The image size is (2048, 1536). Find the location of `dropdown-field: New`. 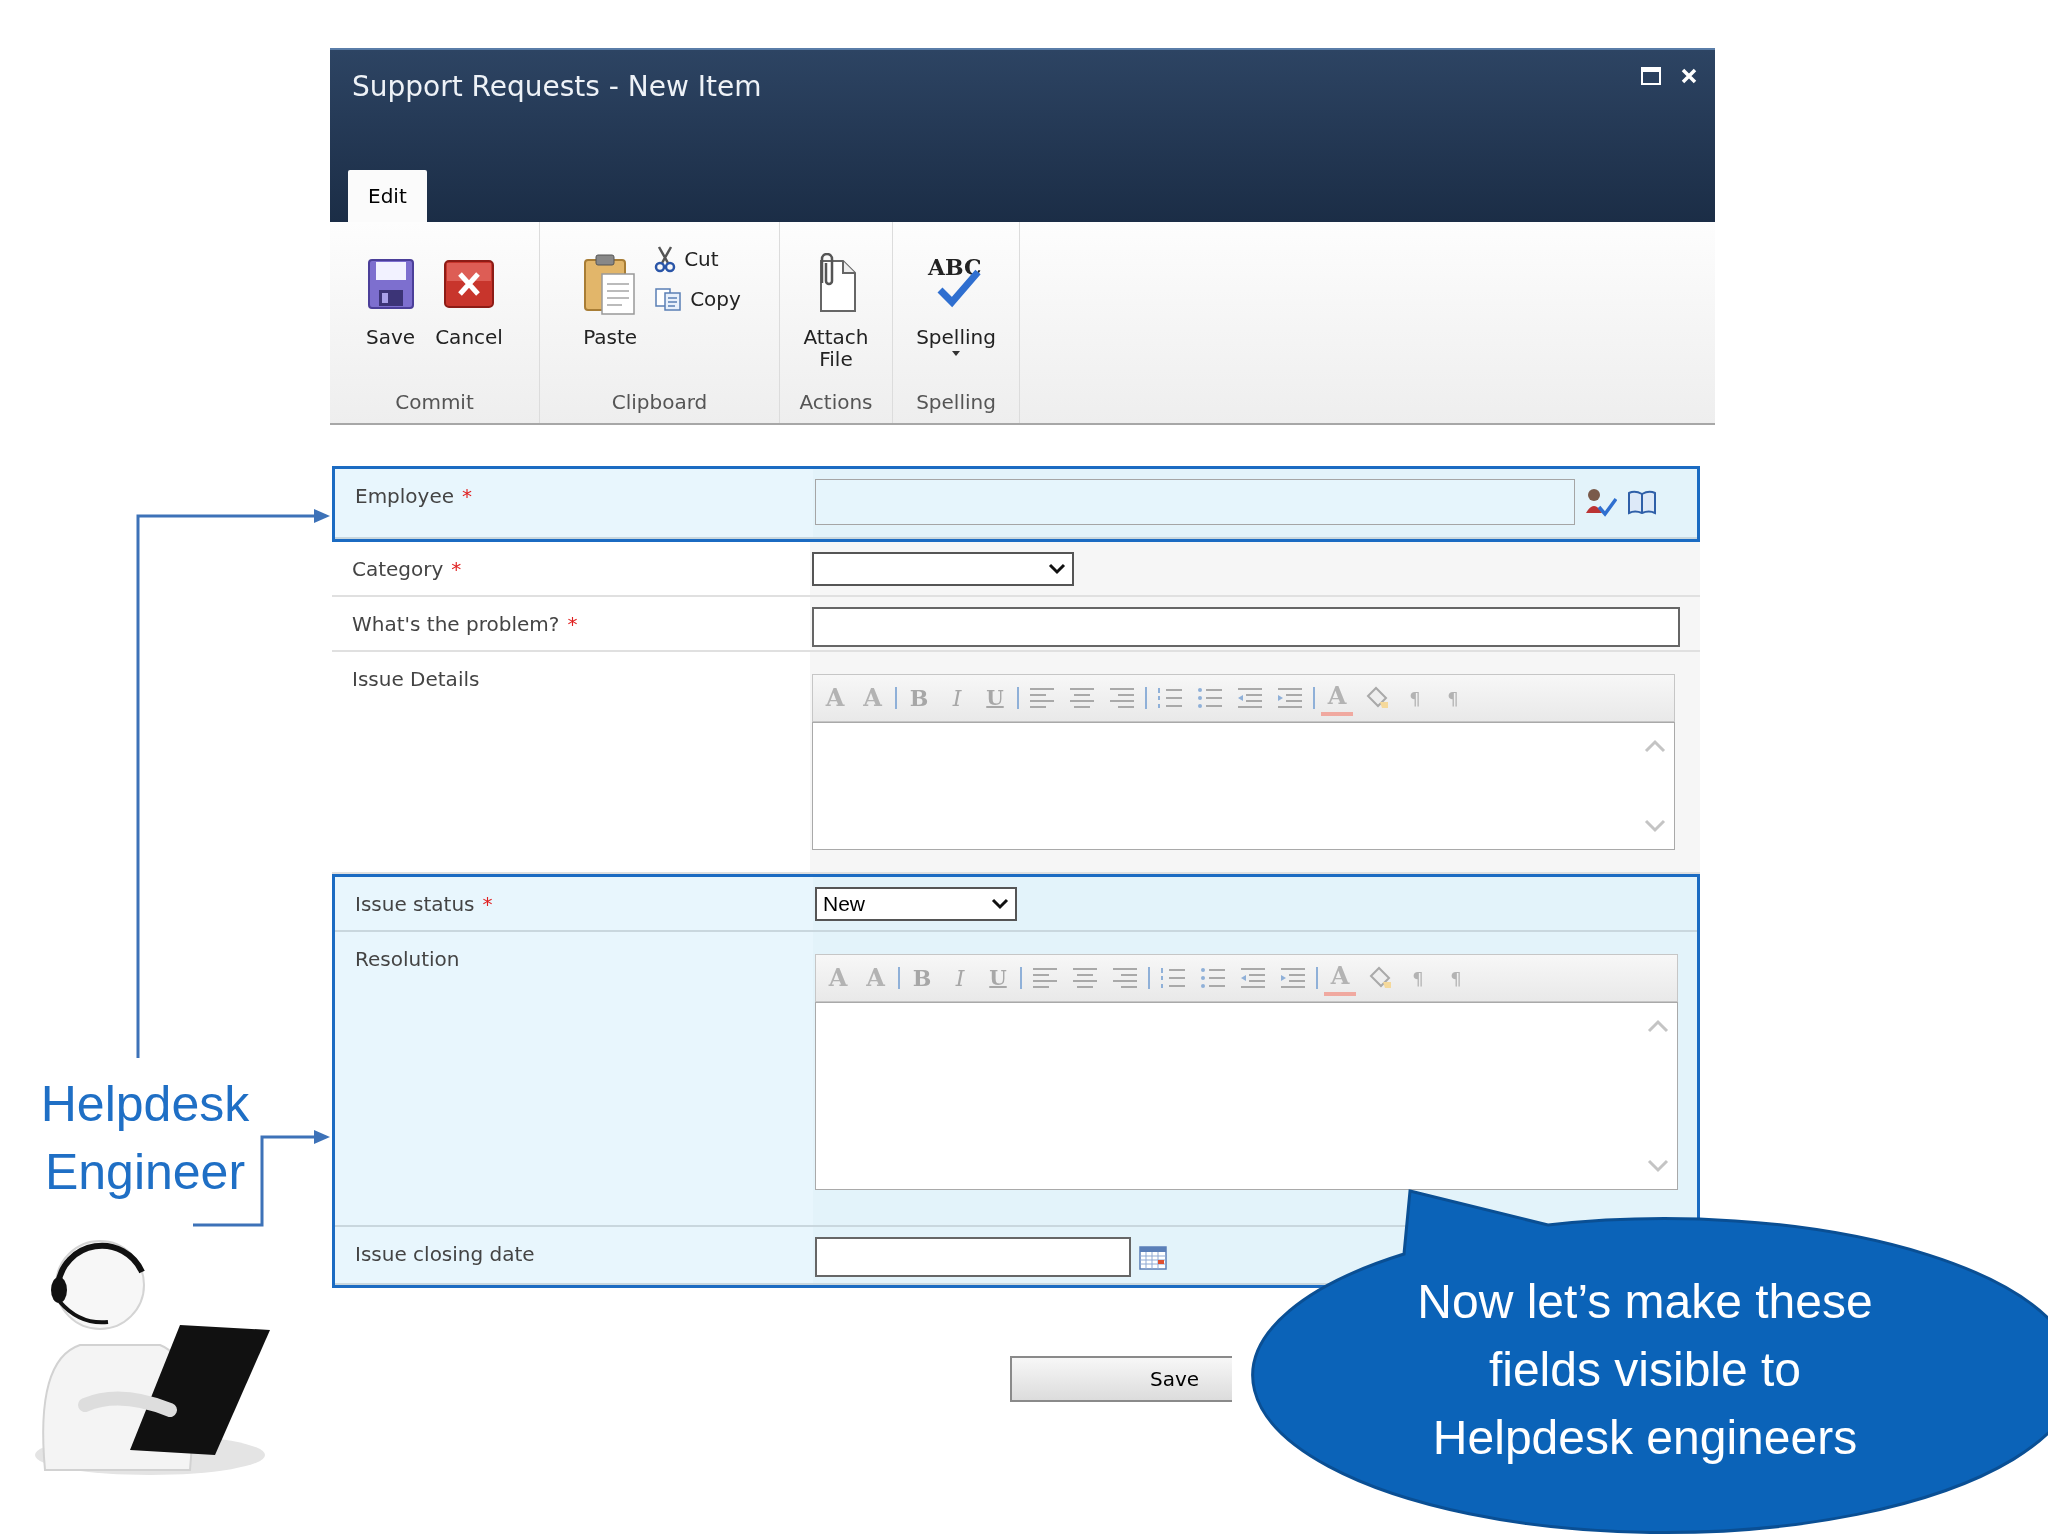

dropdown-field: New is located at coordinates (916, 904).